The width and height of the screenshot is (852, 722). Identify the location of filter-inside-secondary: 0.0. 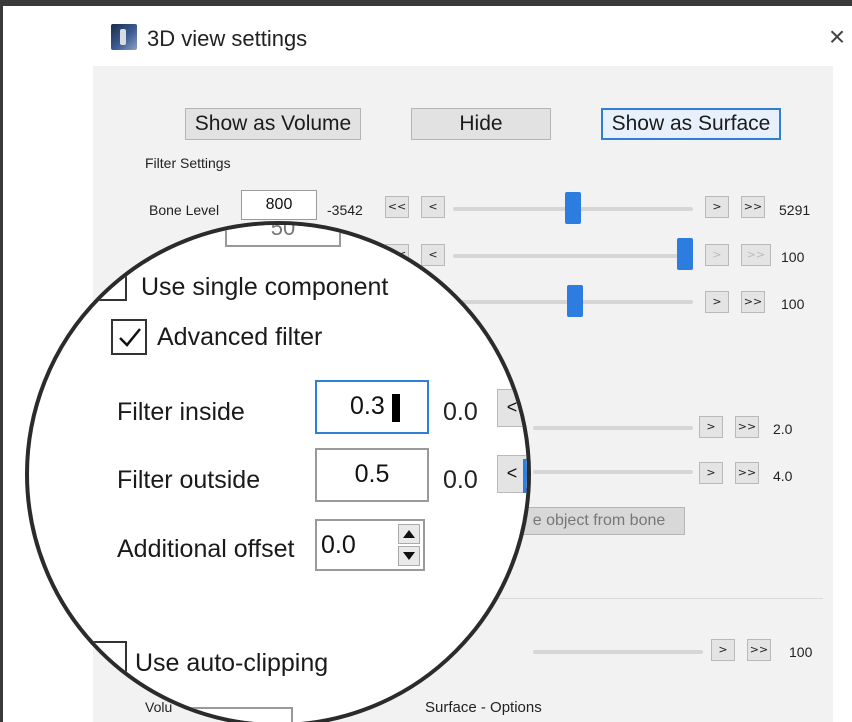
(460, 412).